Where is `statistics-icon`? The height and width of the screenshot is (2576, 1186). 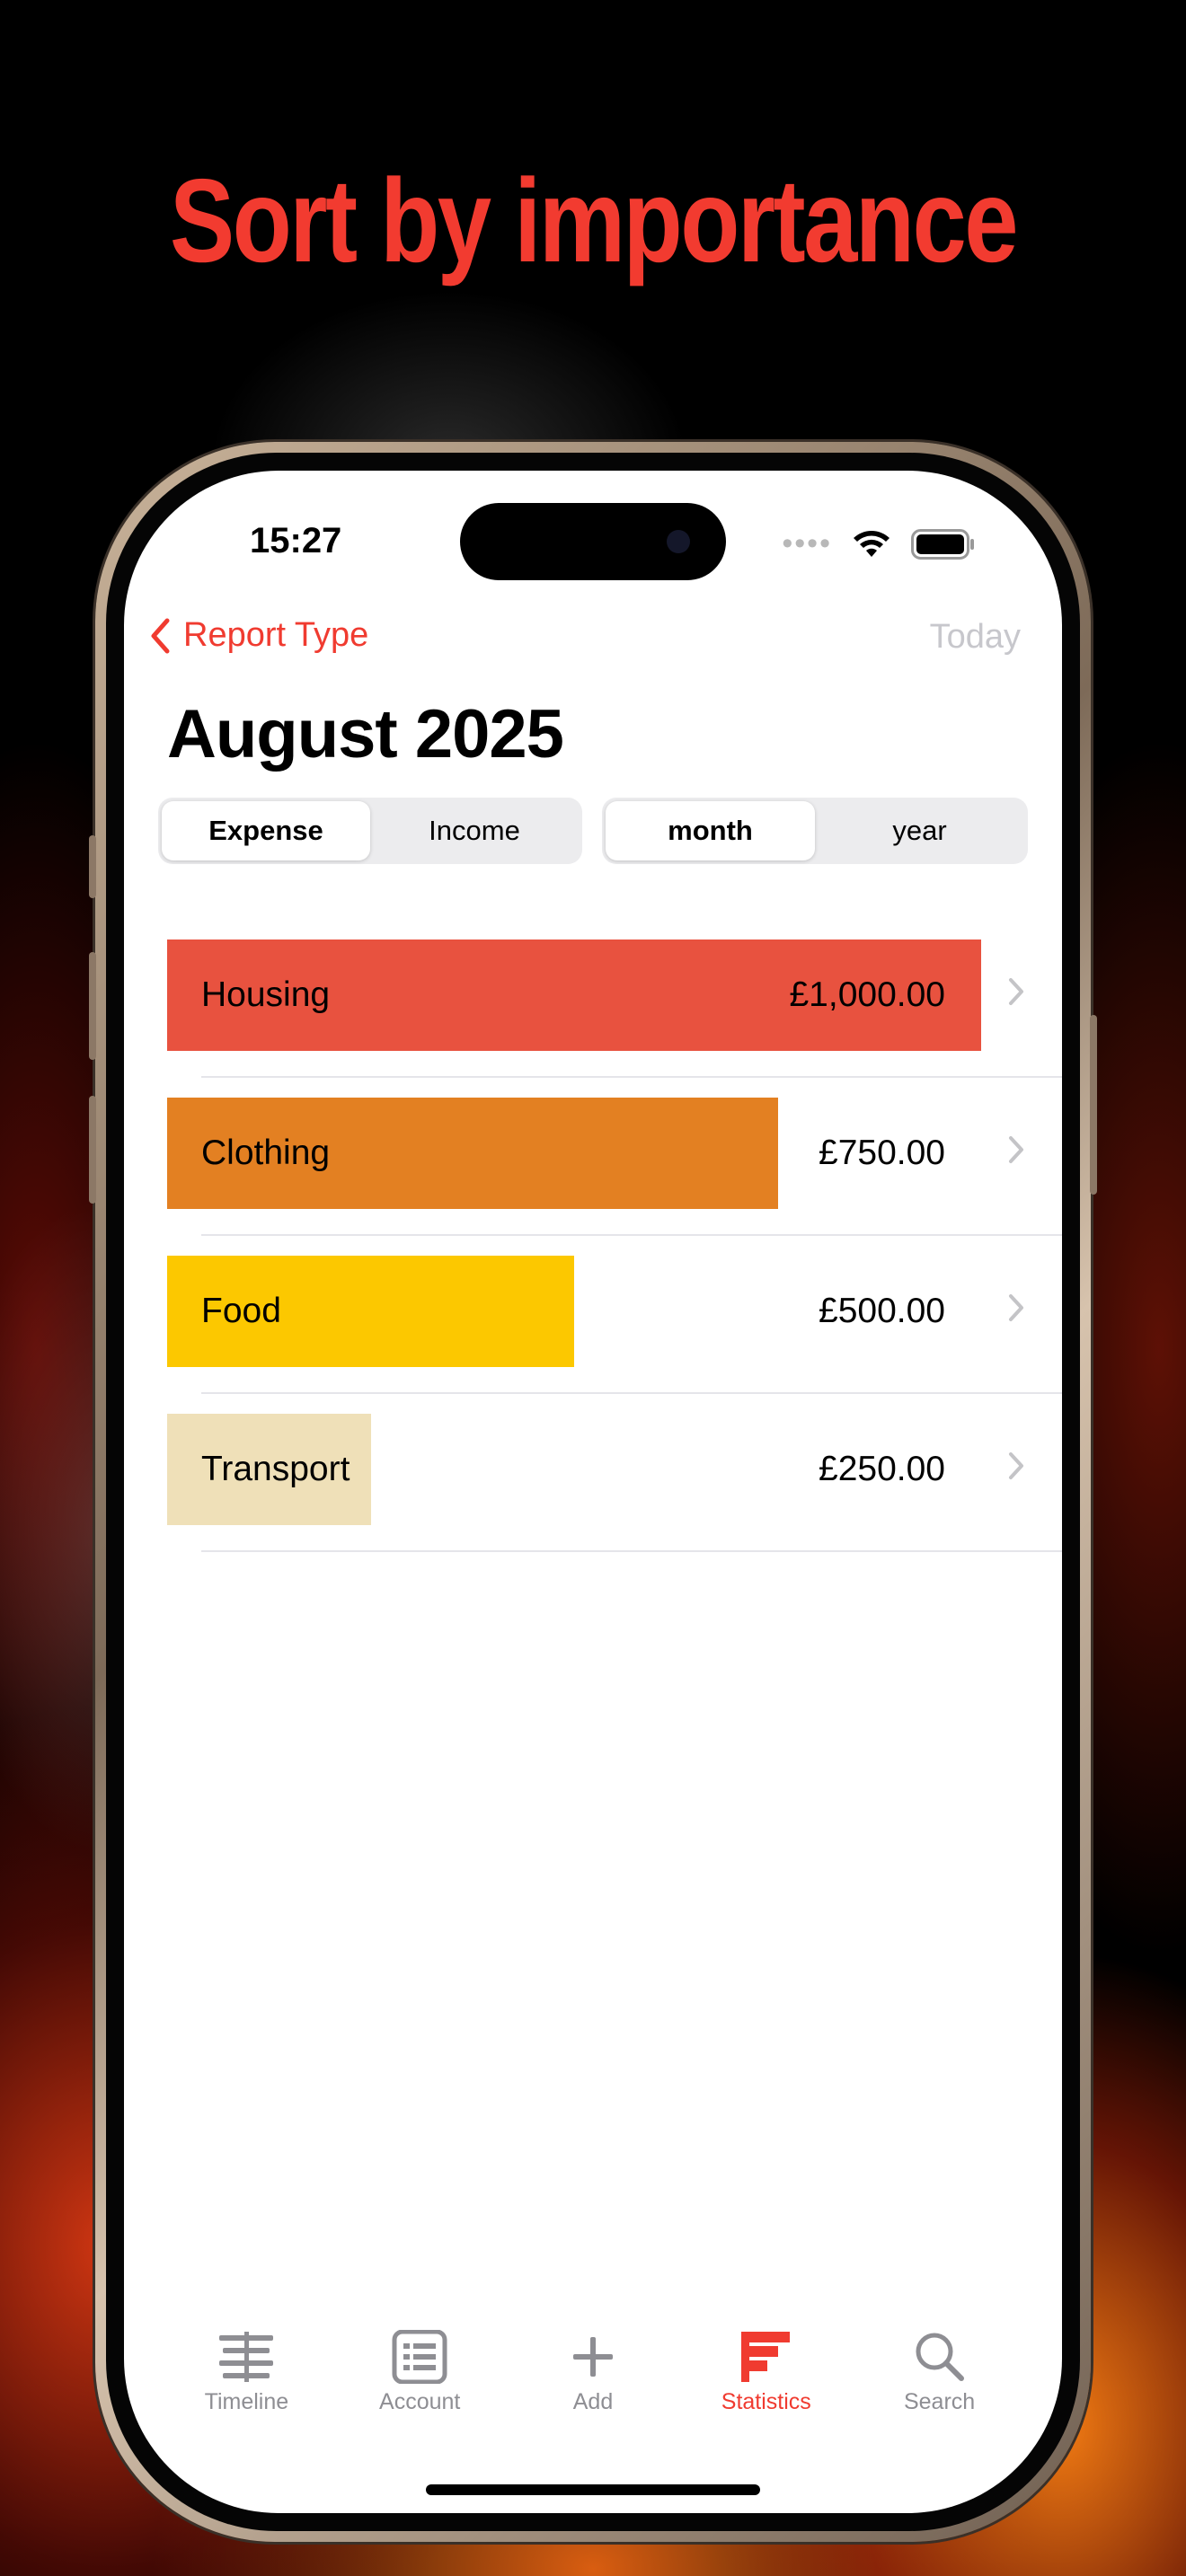
statistics-icon is located at coordinates (765, 2357).